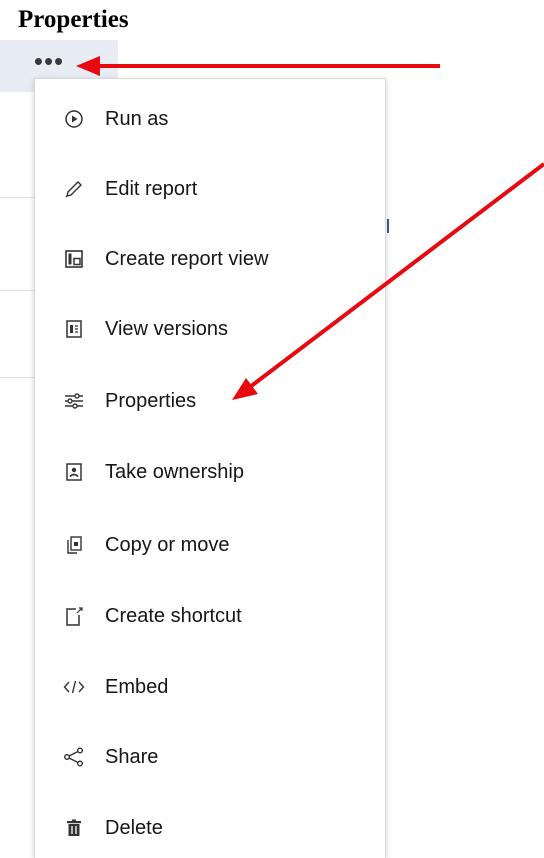 Image resolution: width=544 pixels, height=858 pixels. What do you see at coordinates (174, 471) in the screenshot?
I see `menu-item-label: Take ownership` at bounding box center [174, 471].